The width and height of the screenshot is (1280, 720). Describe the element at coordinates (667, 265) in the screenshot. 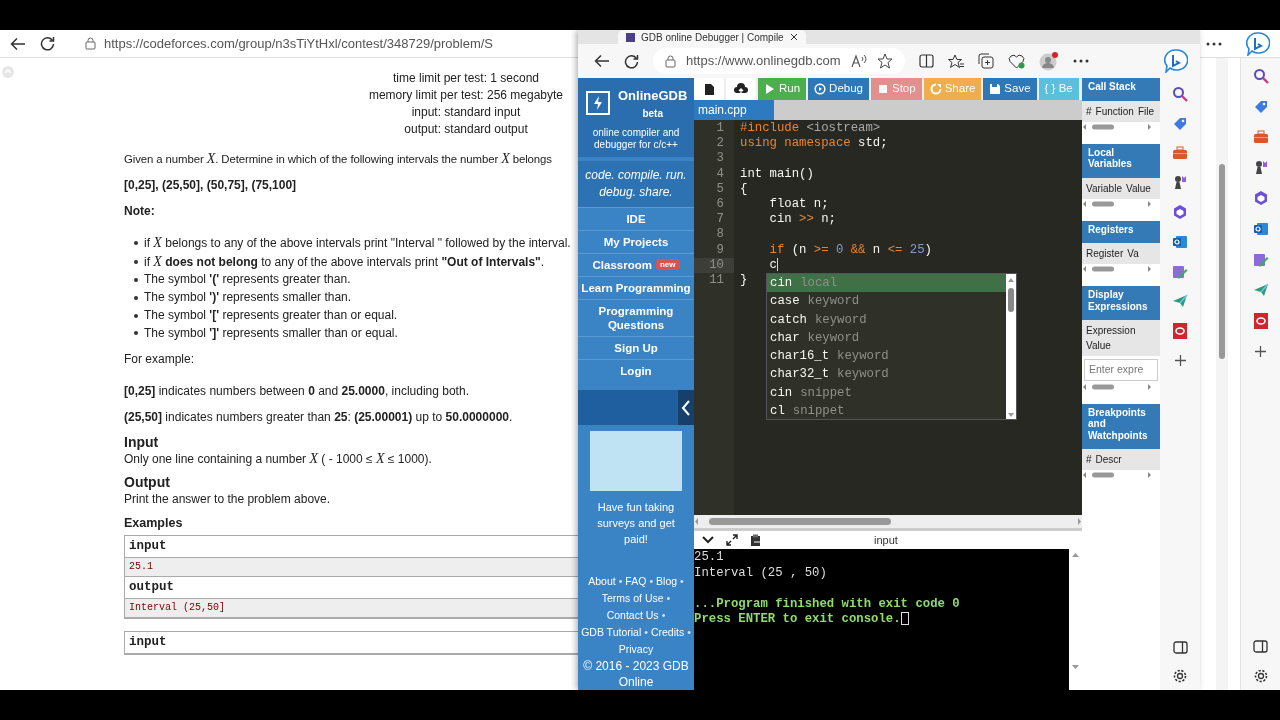

I see `new-badge: new` at that location.